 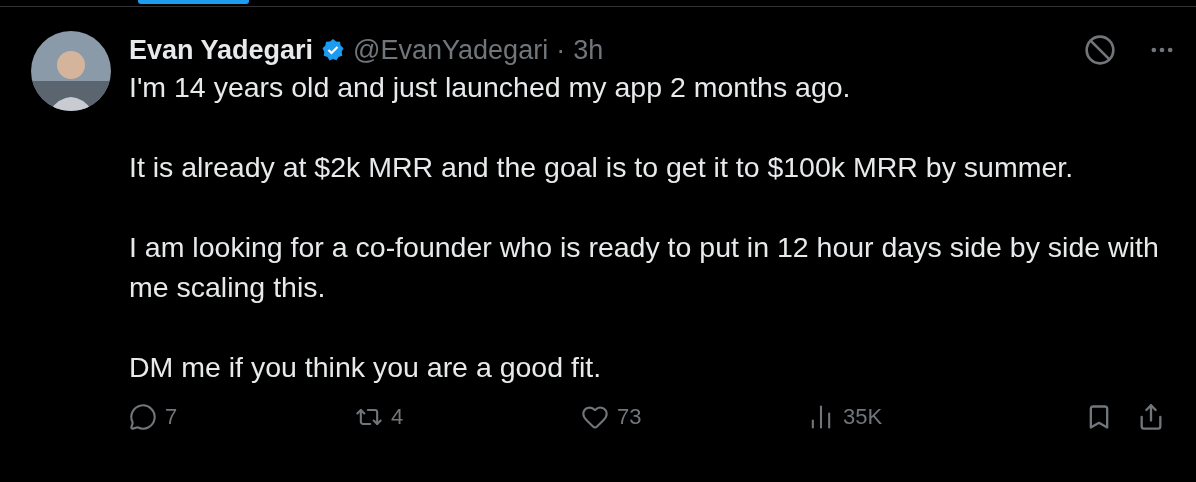 I want to click on views-button: 35K, so click(x=920, y=417).